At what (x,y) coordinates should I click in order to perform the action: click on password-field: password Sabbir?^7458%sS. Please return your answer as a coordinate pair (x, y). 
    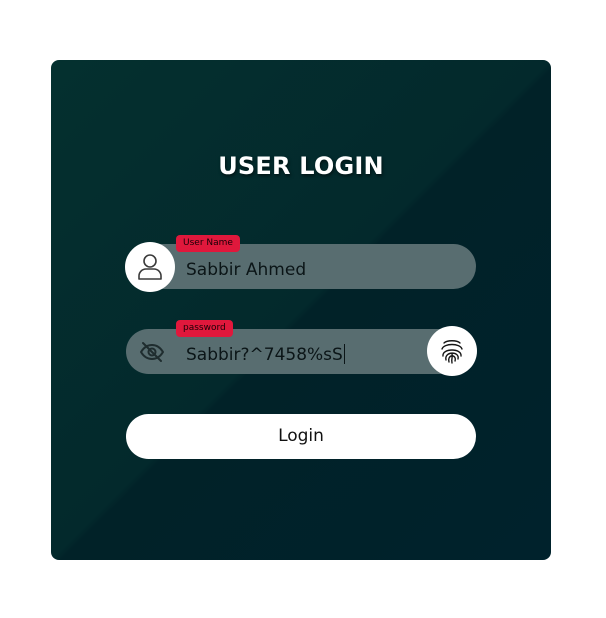
    Looking at the image, I should click on (301, 348).